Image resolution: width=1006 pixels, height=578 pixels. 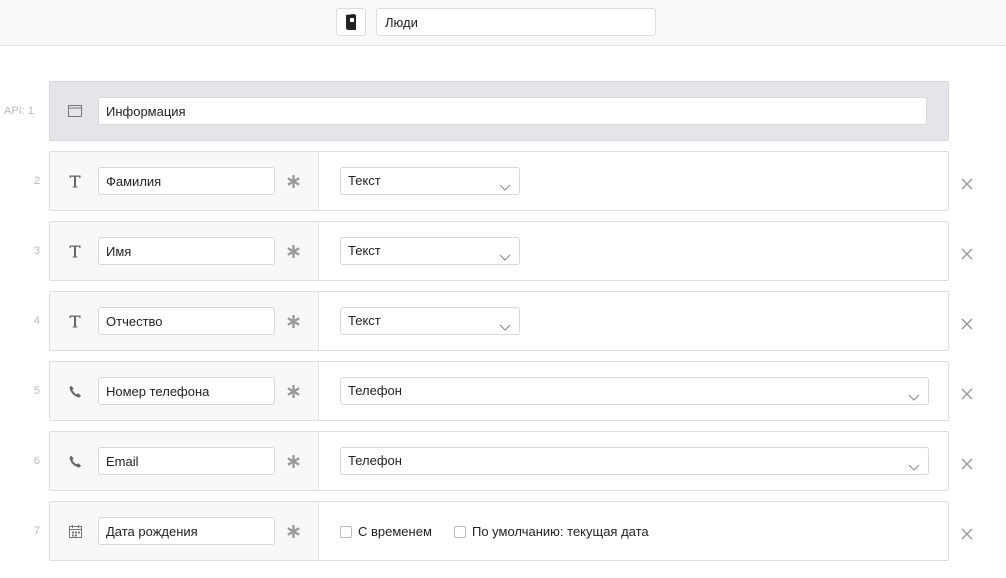 I want to click on window-icon, so click(x=75, y=111).